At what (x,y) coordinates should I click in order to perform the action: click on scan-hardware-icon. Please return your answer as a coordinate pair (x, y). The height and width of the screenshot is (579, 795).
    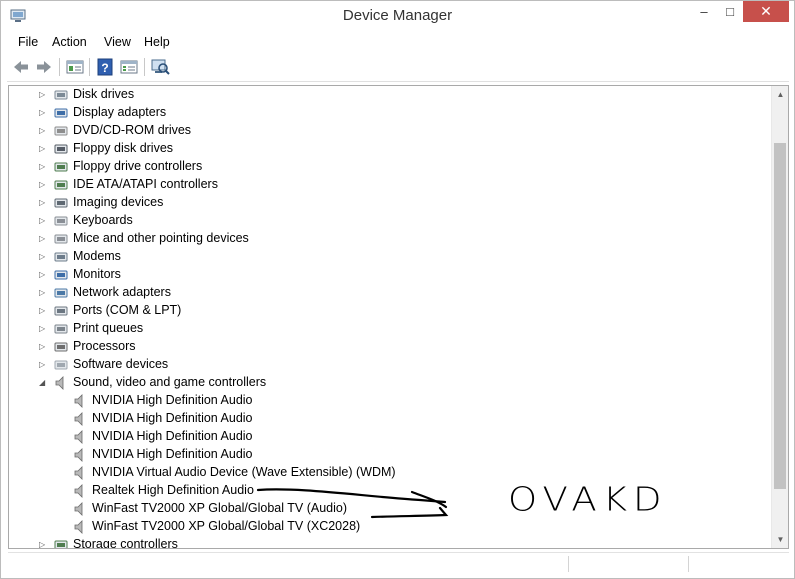
    Looking at the image, I should click on (160, 67).